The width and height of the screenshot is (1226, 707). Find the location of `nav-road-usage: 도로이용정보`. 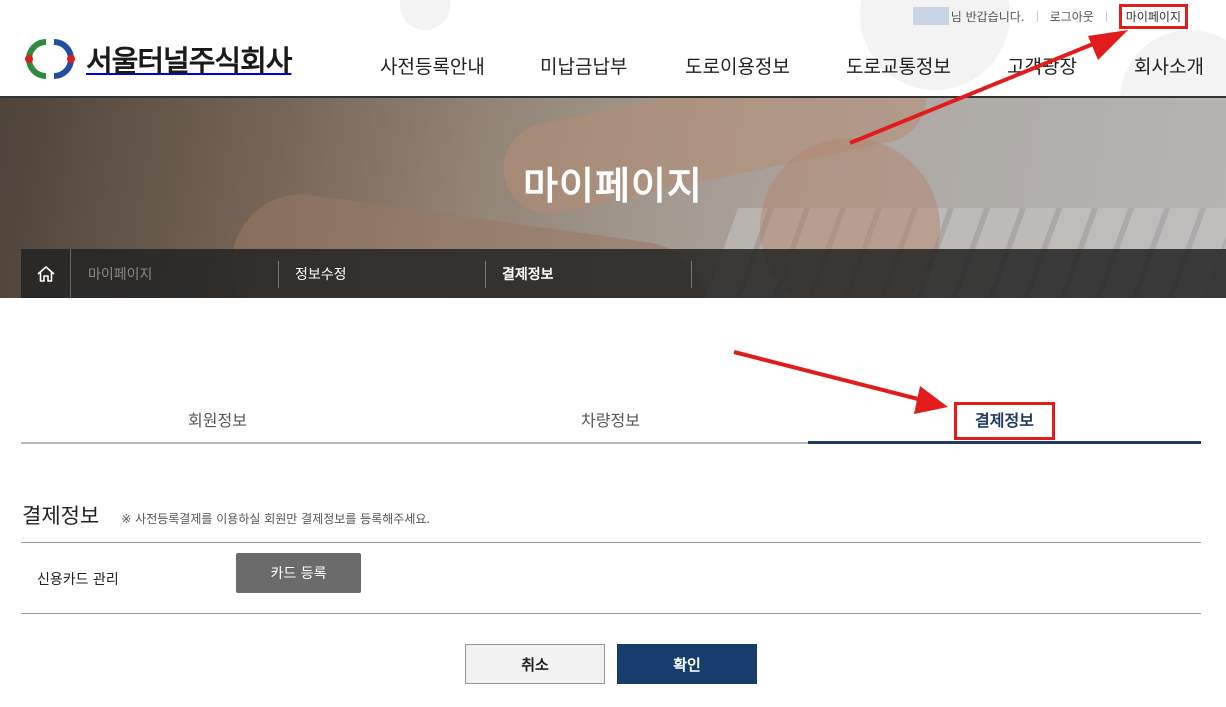

nav-road-usage: 도로이용정보 is located at coordinates (737, 65).